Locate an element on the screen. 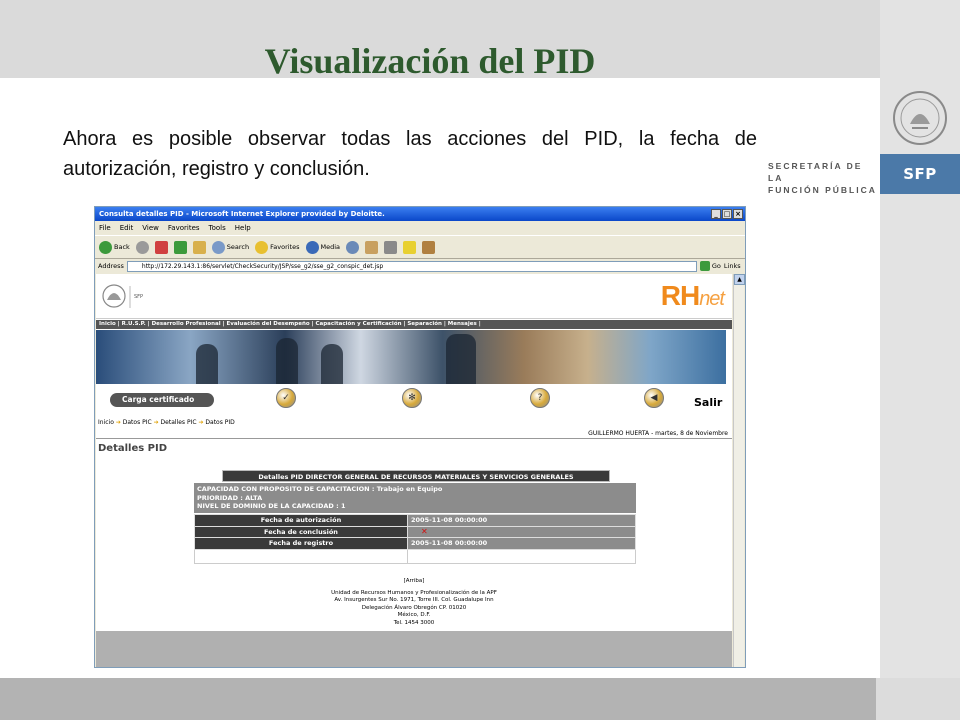  forward-arrow-icon is located at coordinates (142, 247).